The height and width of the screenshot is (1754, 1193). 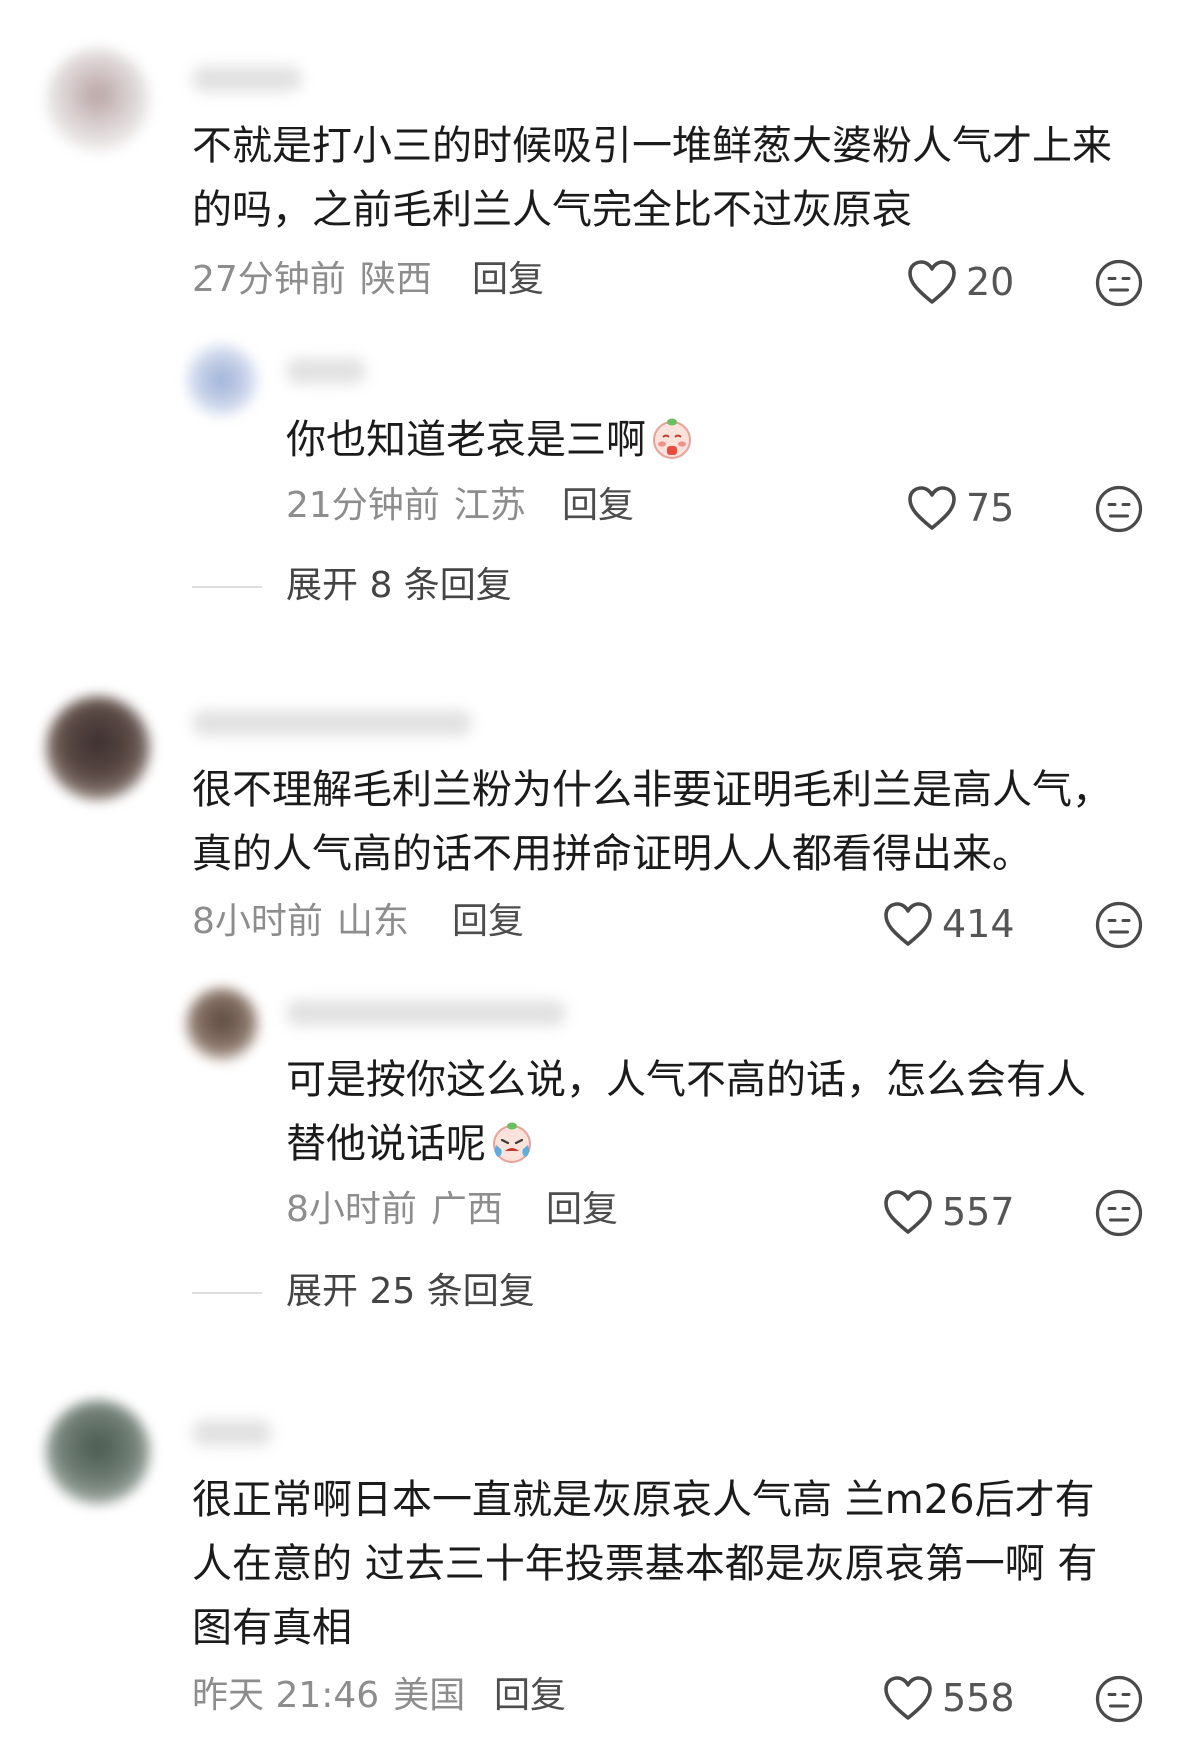 I want to click on blushing-cartoon-emoji, so click(x=672, y=438).